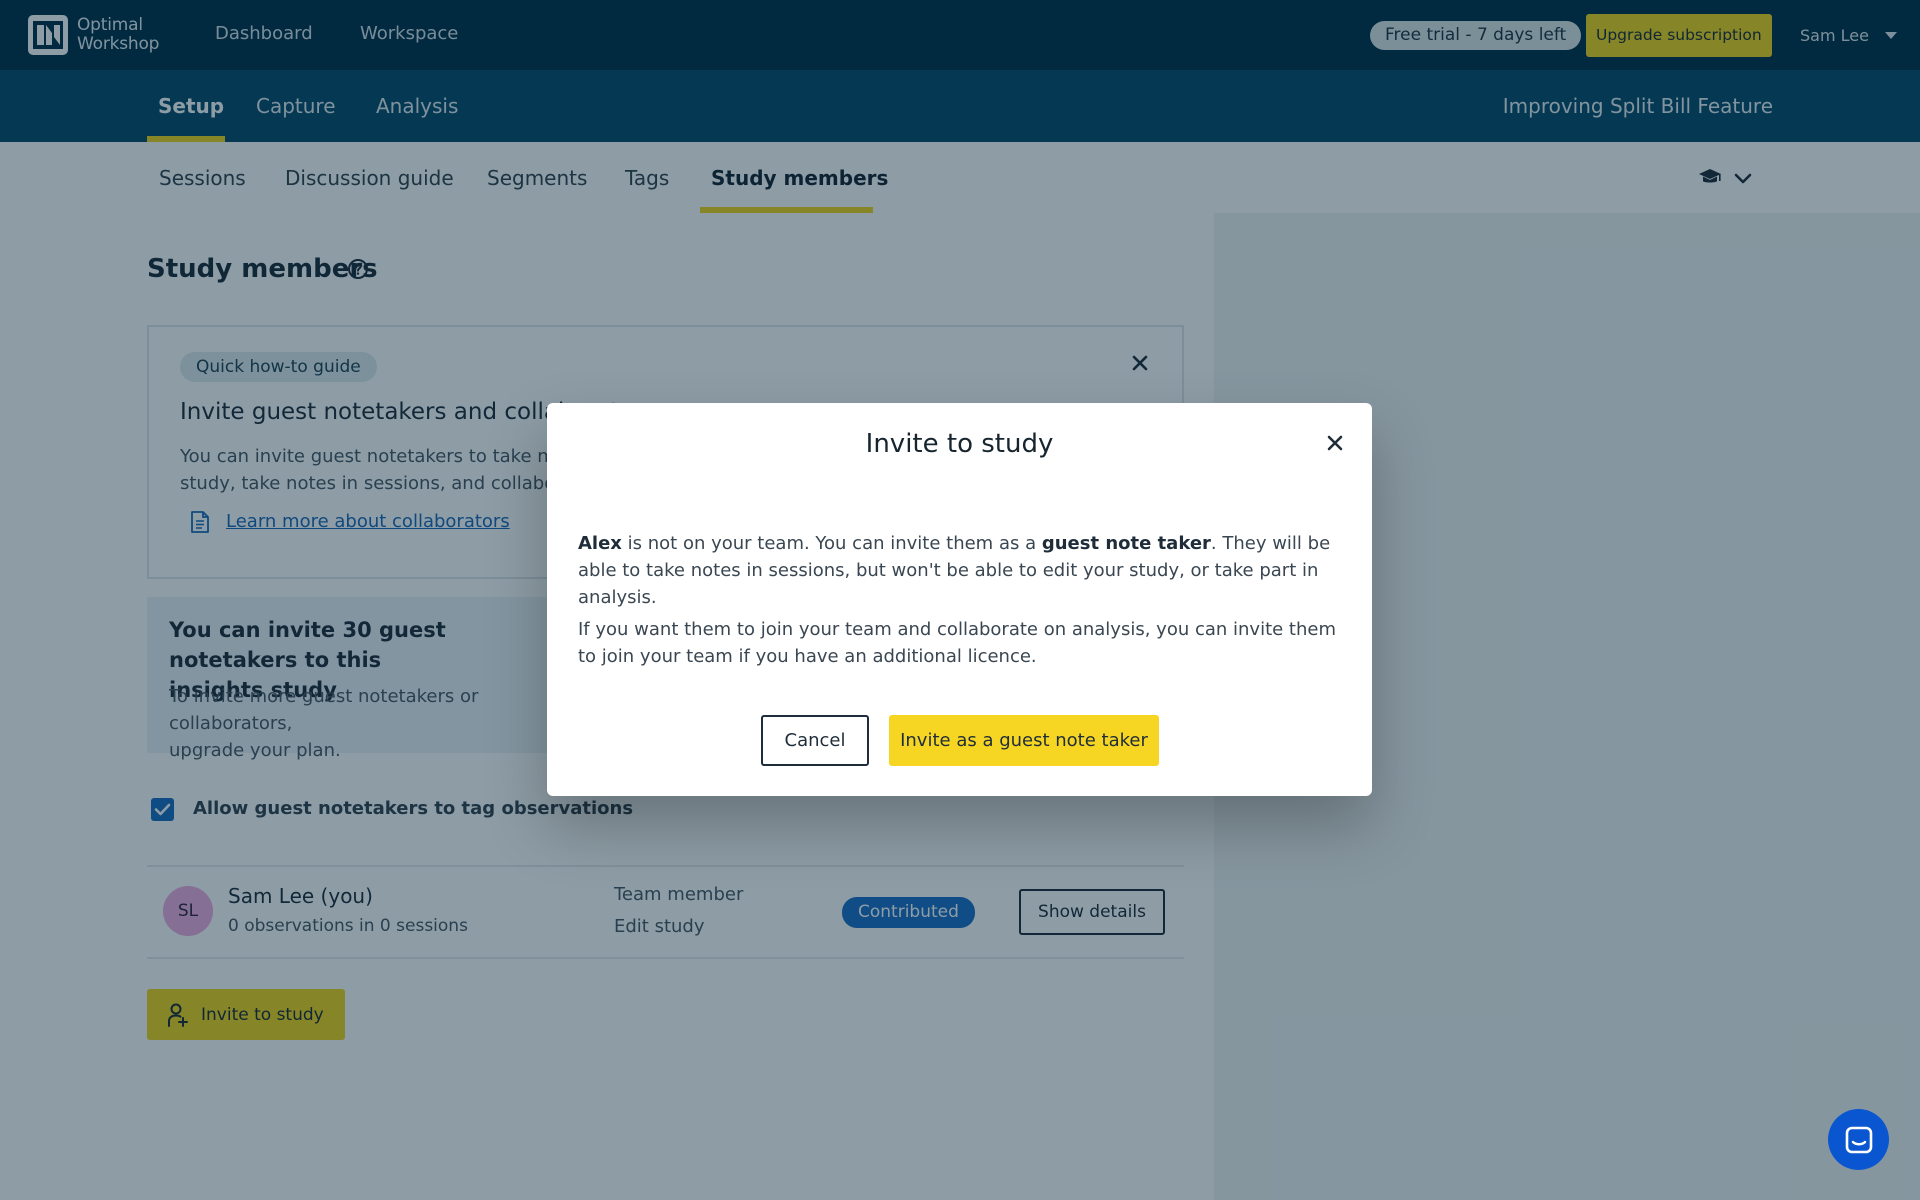 Image resolution: width=1920 pixels, height=1200 pixels. Describe the element at coordinates (959, 444) in the screenshot. I see `modal-title: Invite to study` at that location.